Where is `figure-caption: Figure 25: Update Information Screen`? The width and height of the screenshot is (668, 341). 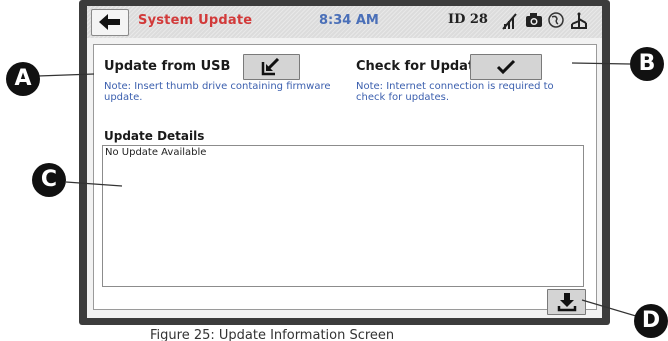
figure-caption: Figure 25: Update Information Screen is located at coordinates (272, 334).